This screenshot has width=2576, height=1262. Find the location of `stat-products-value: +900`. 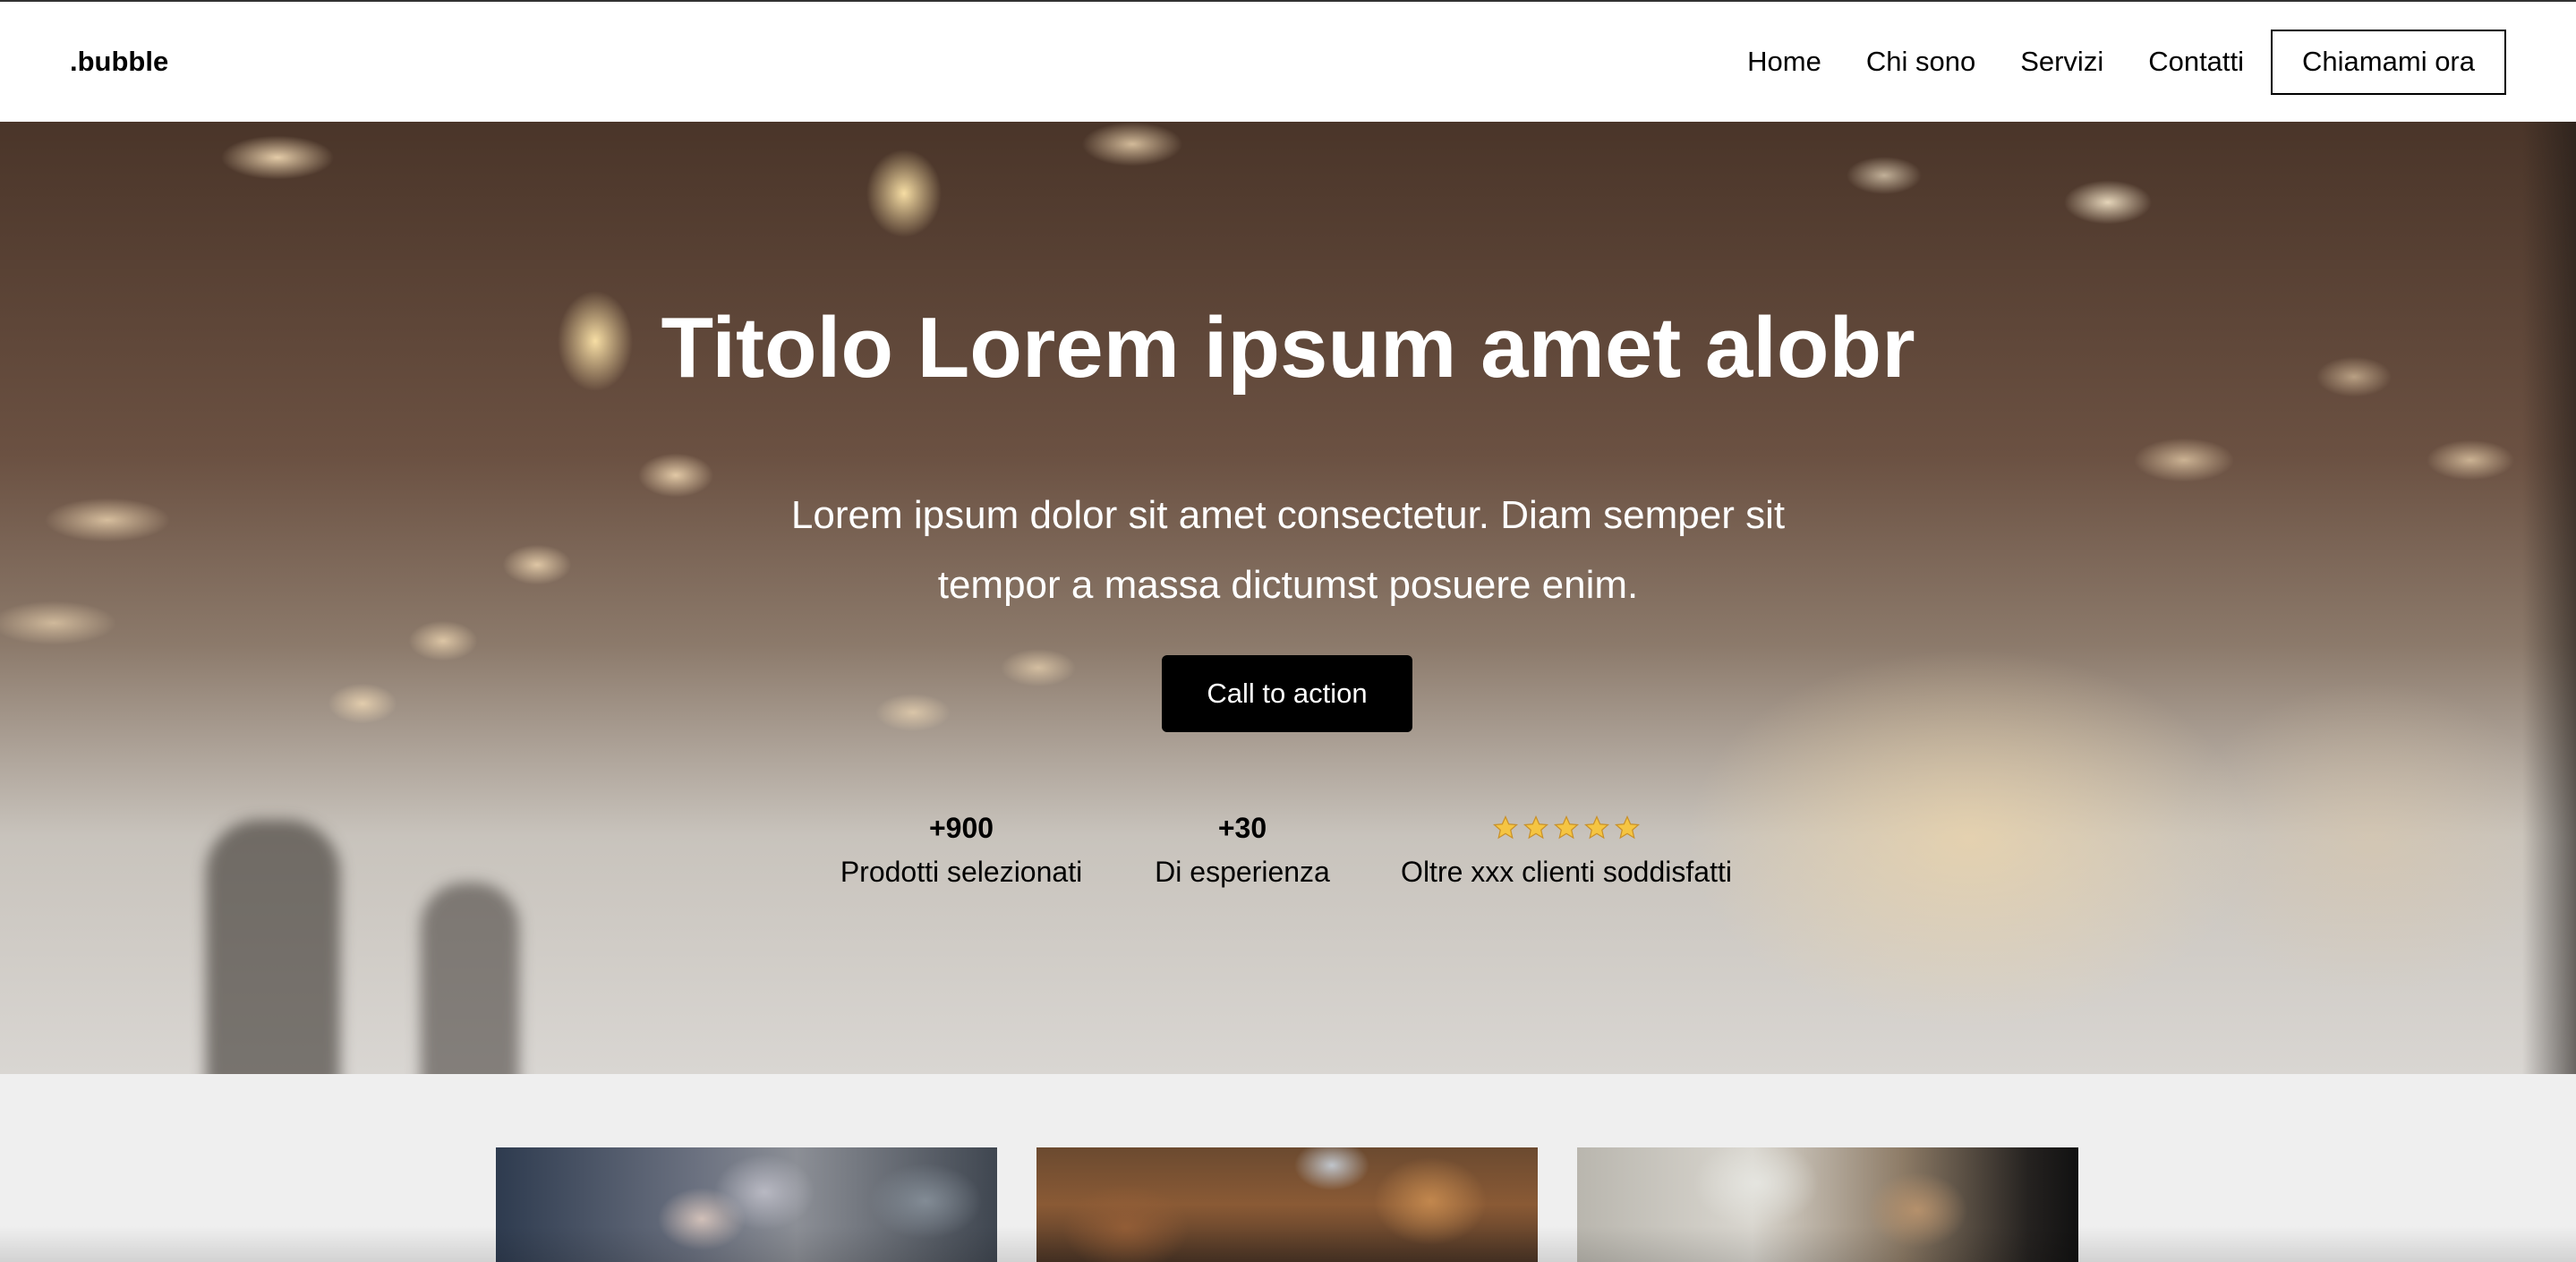

stat-products-value: +900 is located at coordinates (961, 828).